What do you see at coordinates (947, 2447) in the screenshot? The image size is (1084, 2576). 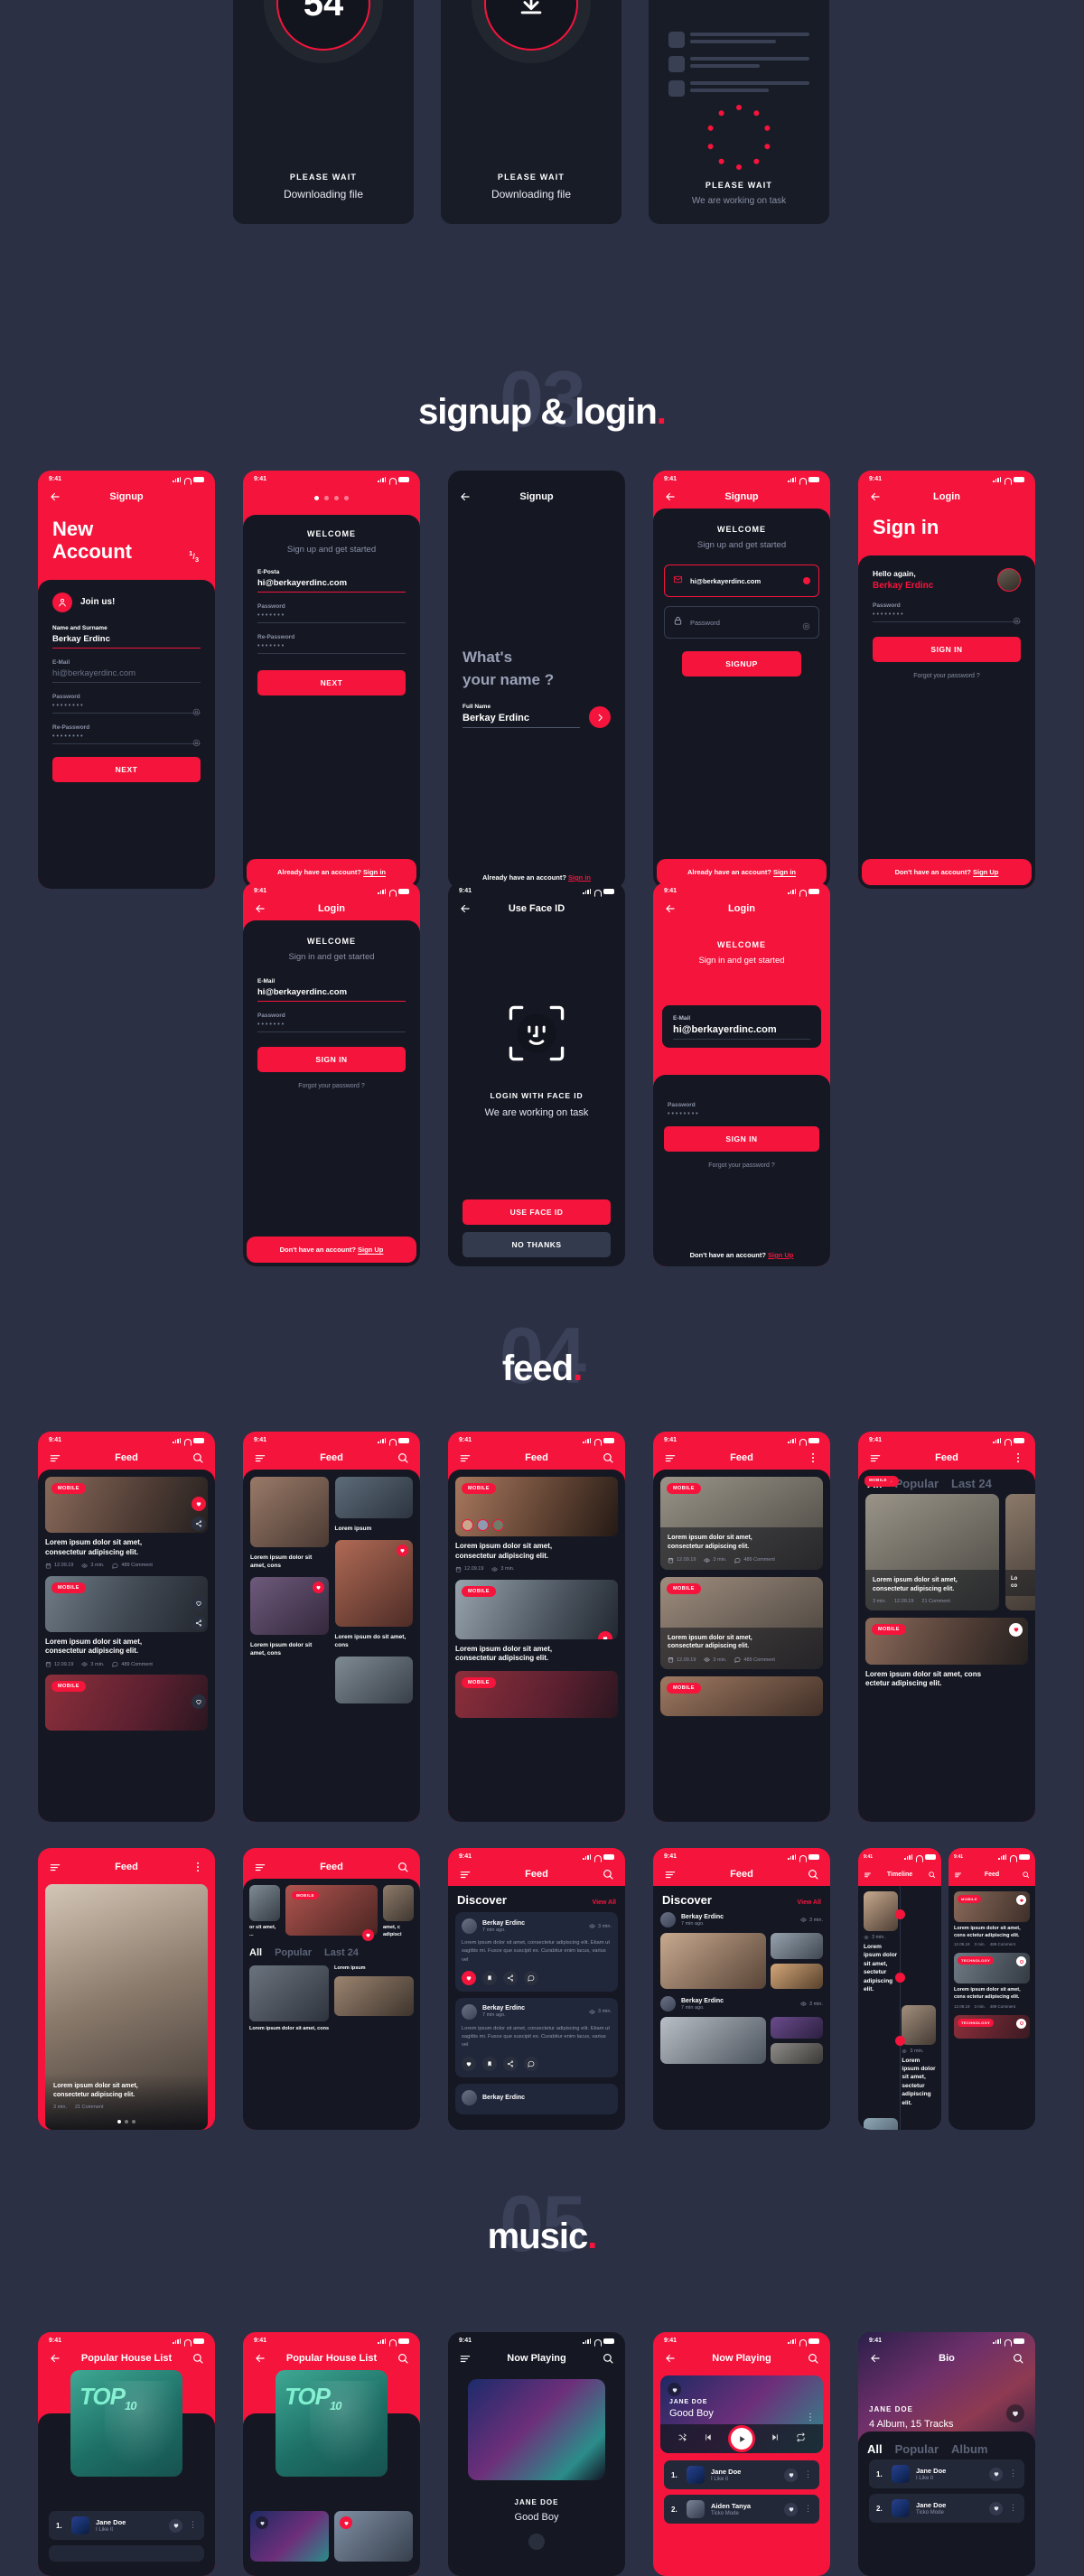 I see `bio-tabs: All Popular Album` at bounding box center [947, 2447].